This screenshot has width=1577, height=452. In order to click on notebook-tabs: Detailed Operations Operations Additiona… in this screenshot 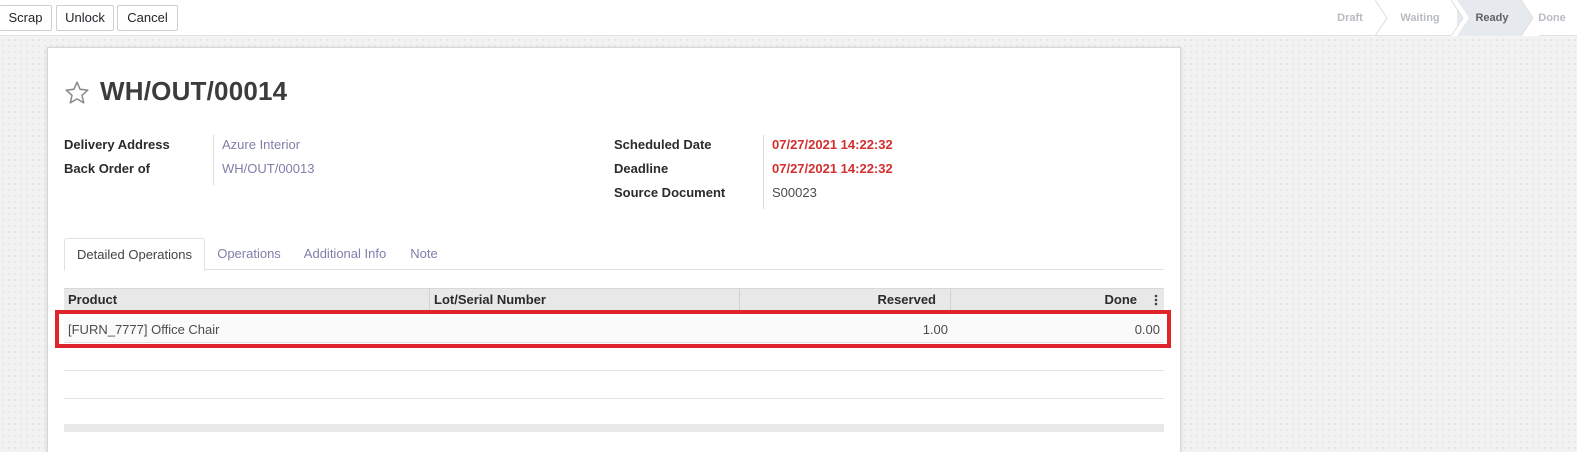, I will do `click(614, 254)`.